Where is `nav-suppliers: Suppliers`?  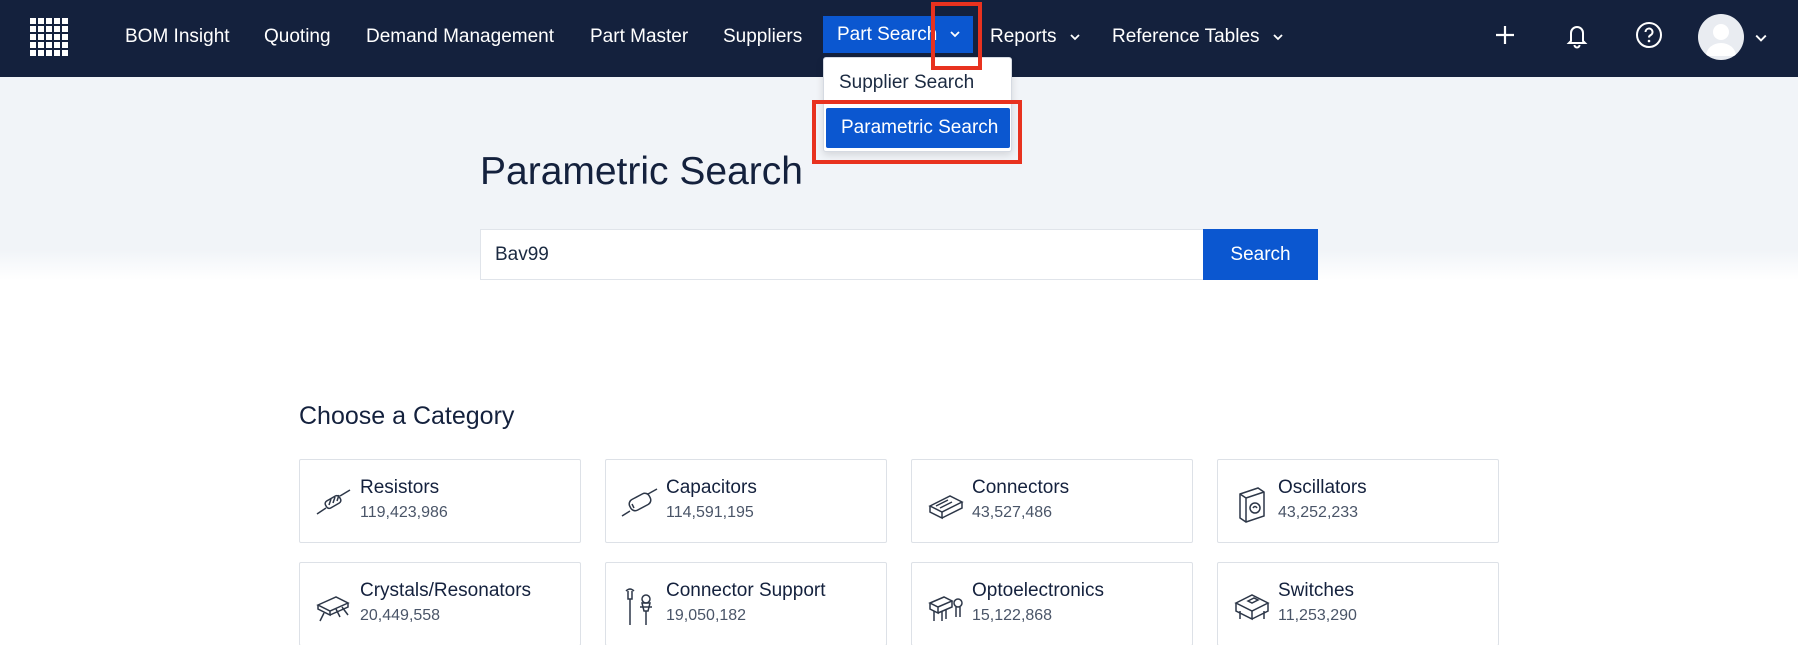
nav-suppliers: Suppliers is located at coordinates (762, 38).